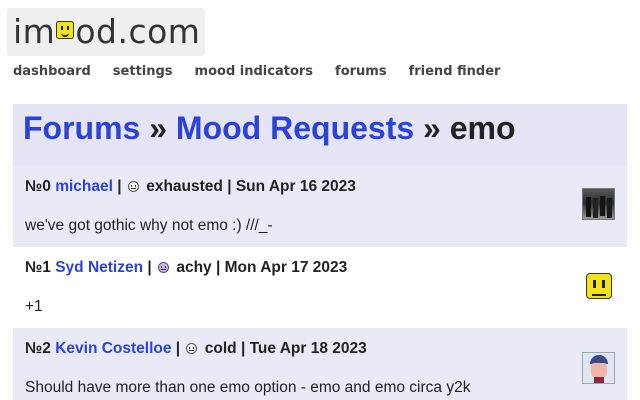 The height and width of the screenshot is (400, 640). What do you see at coordinates (143, 72) in the screenshot?
I see `nav-settings: settings` at bounding box center [143, 72].